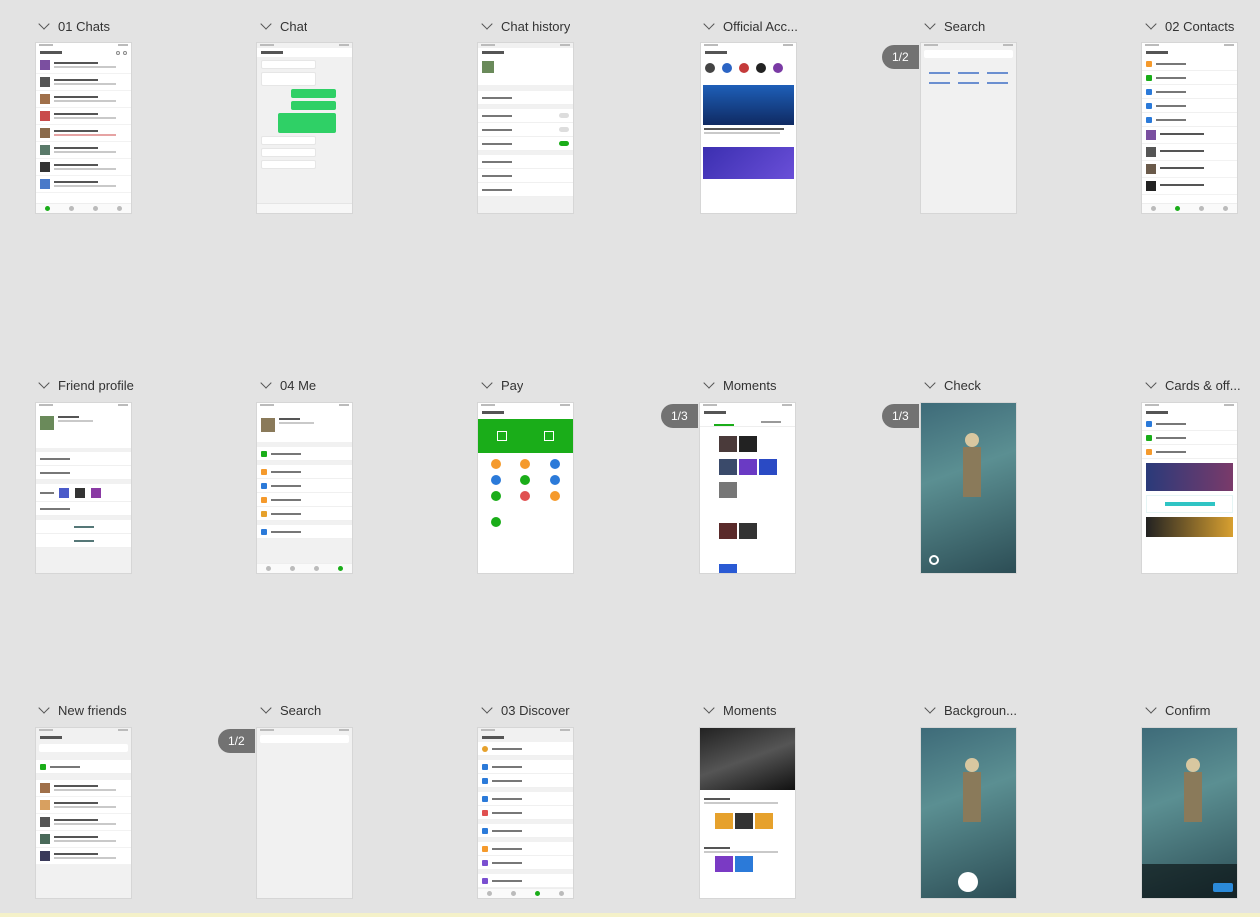 The height and width of the screenshot is (917, 1260). I want to click on artboard-me, so click(304, 488).